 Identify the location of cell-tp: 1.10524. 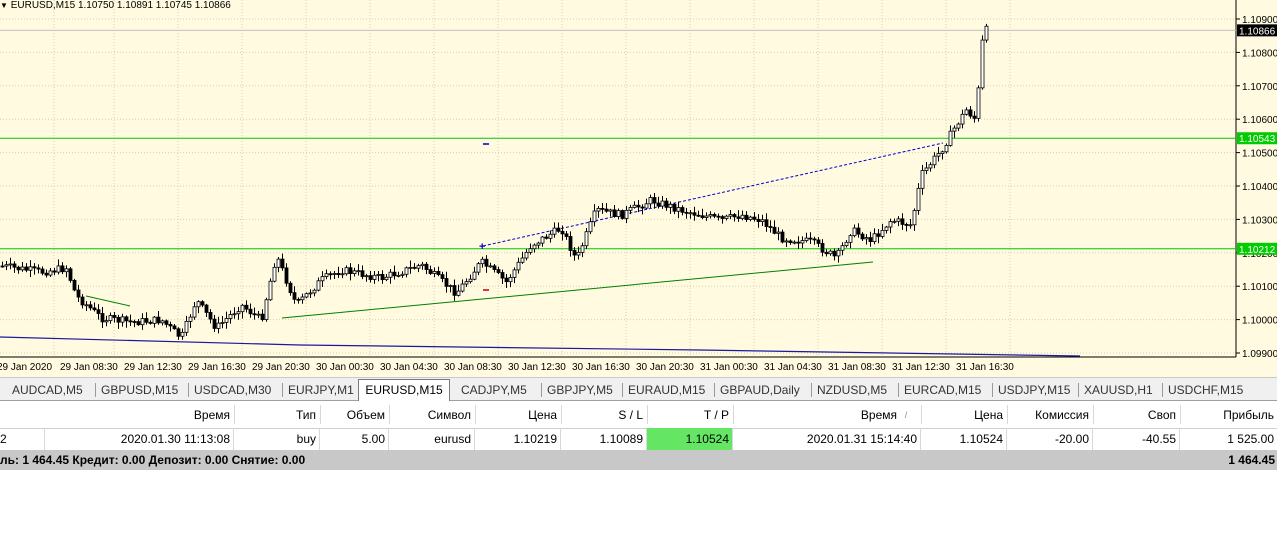
(690, 439).